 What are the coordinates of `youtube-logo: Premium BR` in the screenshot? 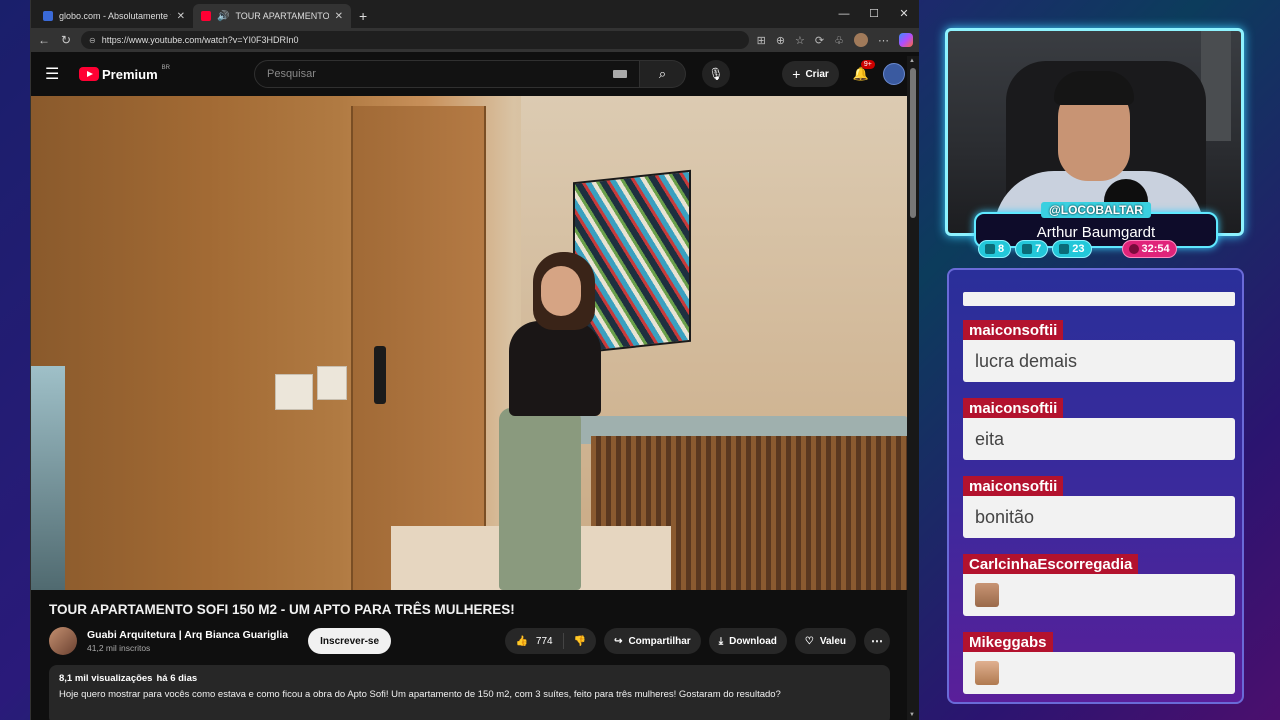 It's located at (124, 73).